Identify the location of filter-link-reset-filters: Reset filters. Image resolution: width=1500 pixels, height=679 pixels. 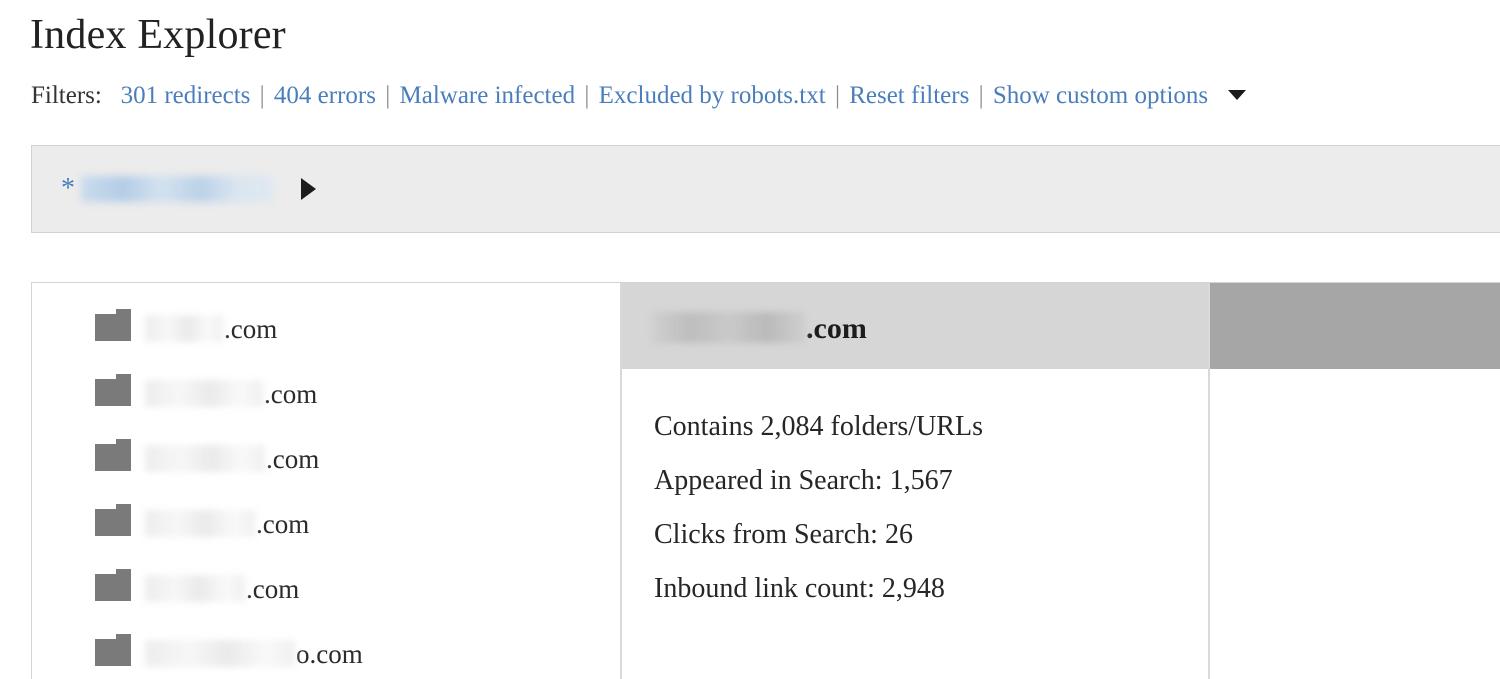
(909, 95).